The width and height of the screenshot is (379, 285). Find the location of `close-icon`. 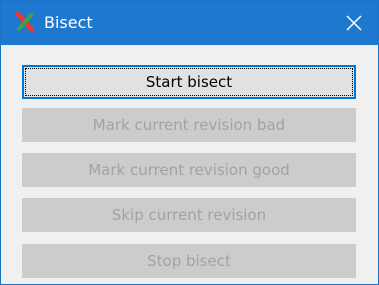

close-icon is located at coordinates (354, 23).